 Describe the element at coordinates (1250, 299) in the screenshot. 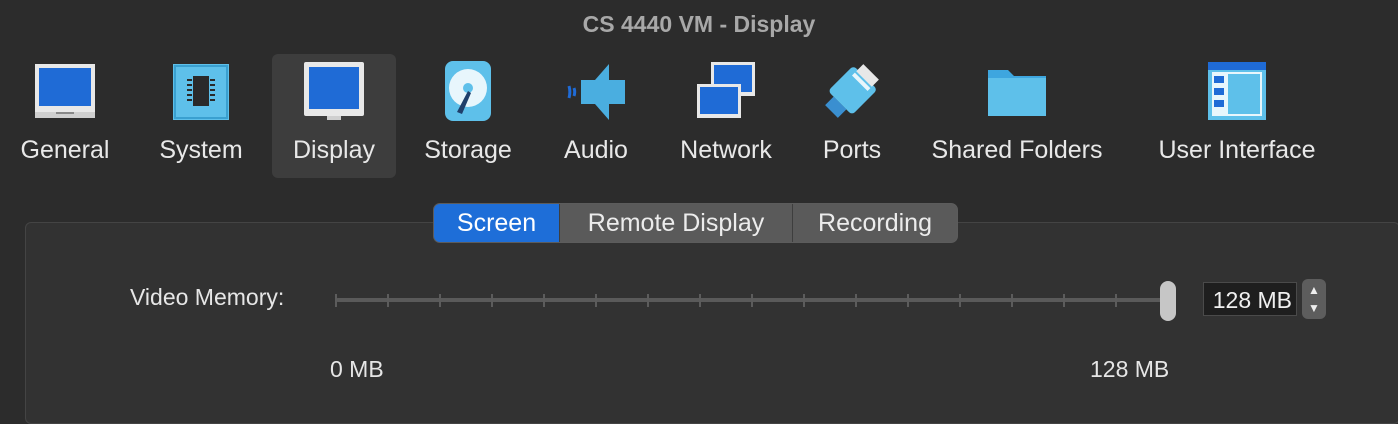

I see `video-memory-input: 128 MB` at that location.